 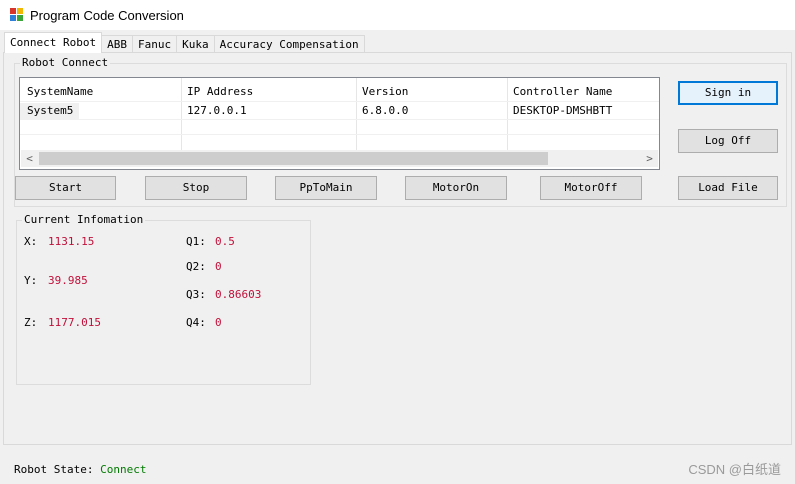 What do you see at coordinates (107, 15) in the screenshot?
I see `window-title: Program Code Conversion` at bounding box center [107, 15].